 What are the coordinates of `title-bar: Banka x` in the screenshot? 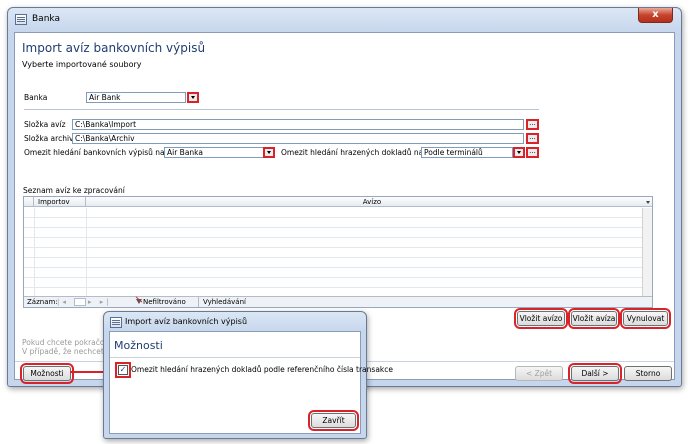 It's located at (344, 20).